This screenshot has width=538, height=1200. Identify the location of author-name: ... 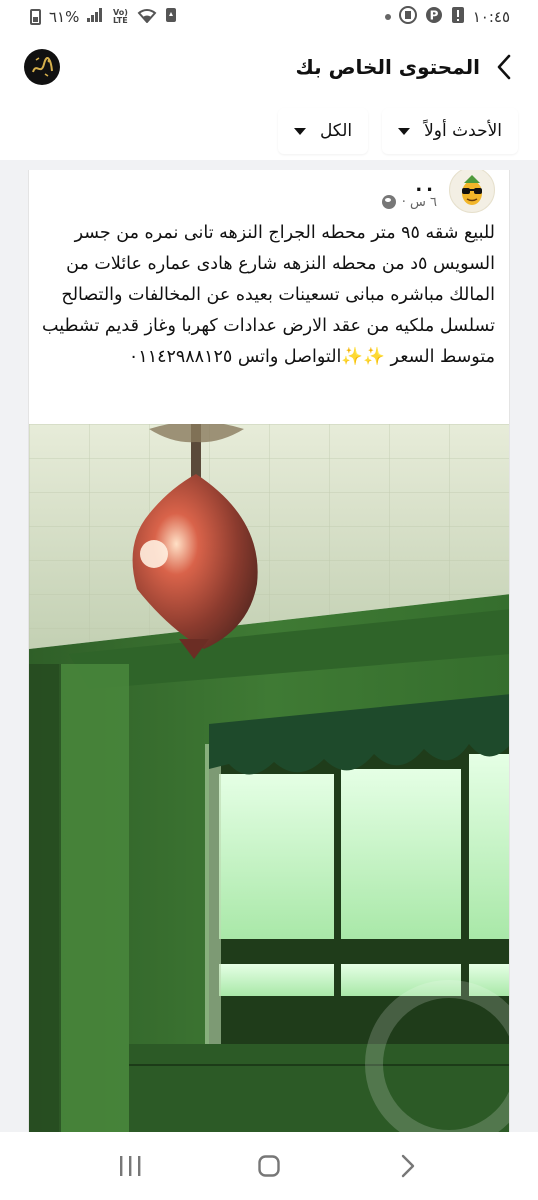
(426, 185).